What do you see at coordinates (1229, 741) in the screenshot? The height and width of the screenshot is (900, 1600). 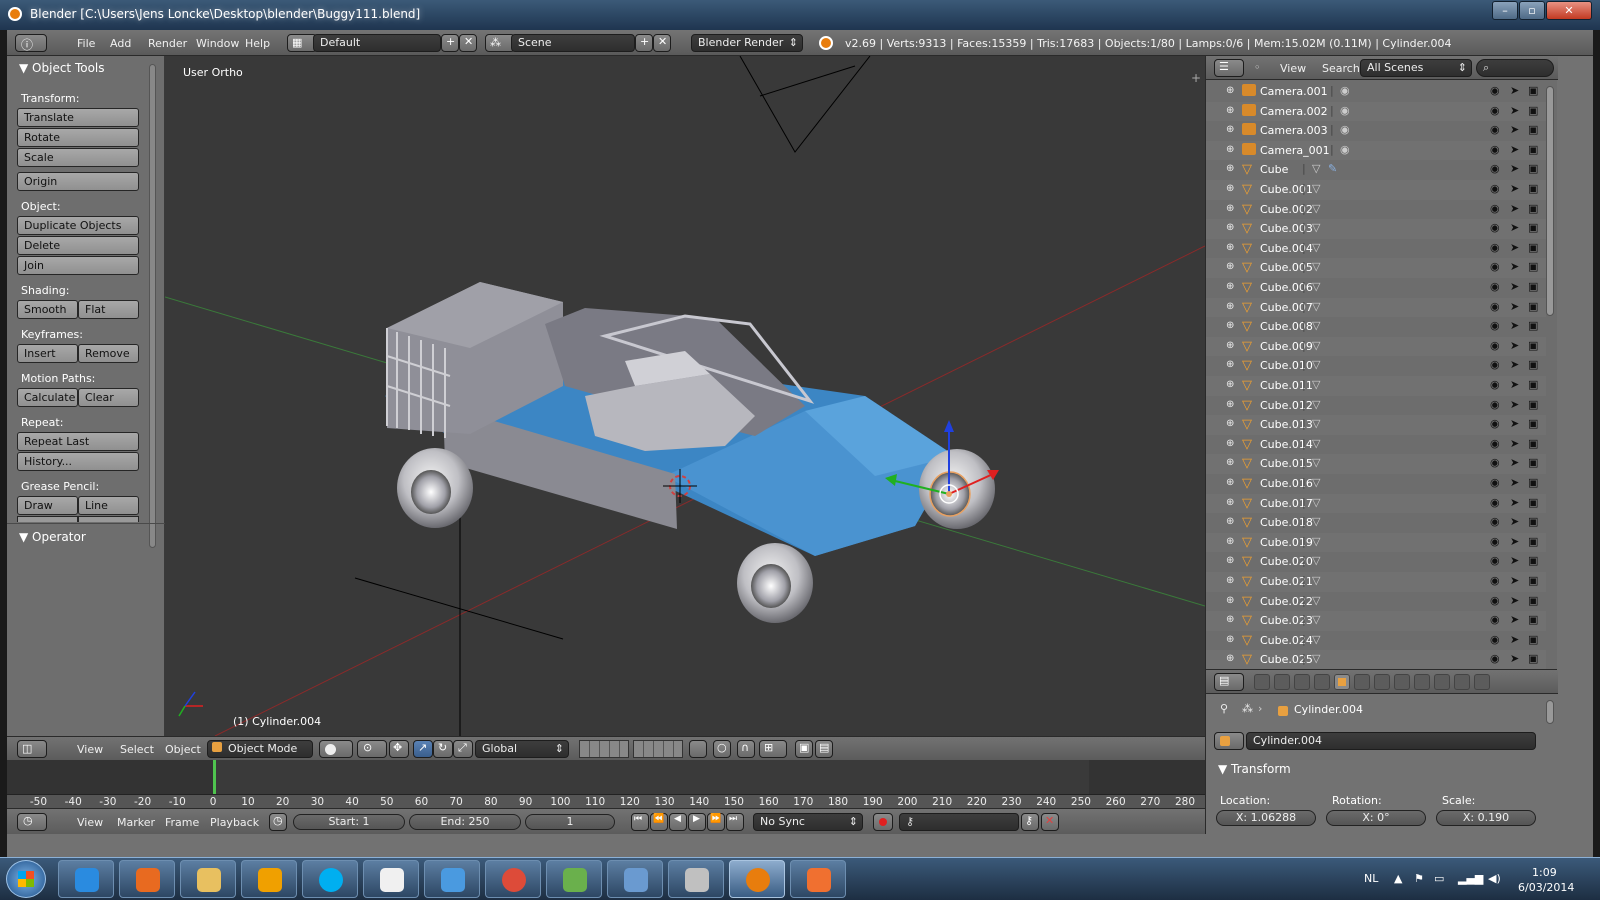 I see `object-browse-button` at bounding box center [1229, 741].